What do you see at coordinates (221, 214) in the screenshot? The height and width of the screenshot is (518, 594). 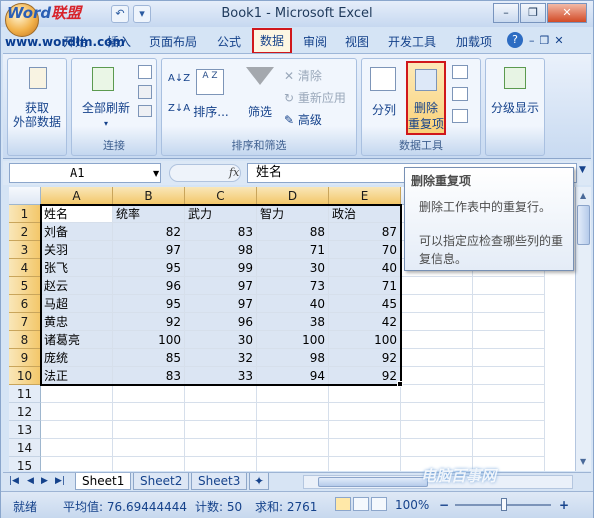 I see `cell-c1: 武力` at bounding box center [221, 214].